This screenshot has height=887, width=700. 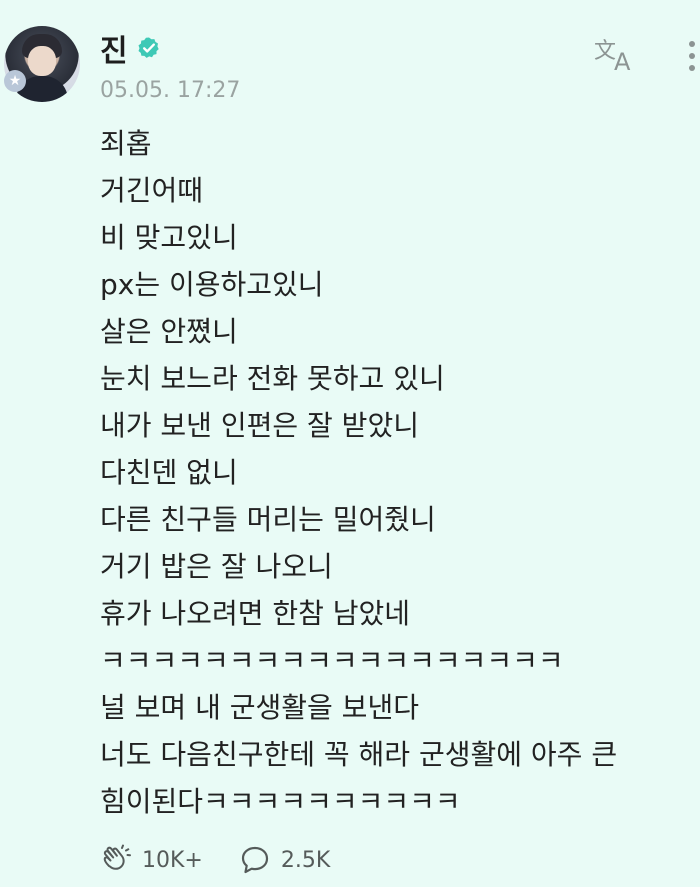 I want to click on speech-bubble-icon, so click(x=254, y=860).